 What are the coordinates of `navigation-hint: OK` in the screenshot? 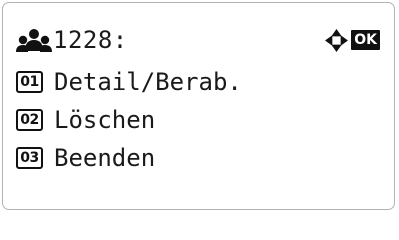 It's located at (352, 40).